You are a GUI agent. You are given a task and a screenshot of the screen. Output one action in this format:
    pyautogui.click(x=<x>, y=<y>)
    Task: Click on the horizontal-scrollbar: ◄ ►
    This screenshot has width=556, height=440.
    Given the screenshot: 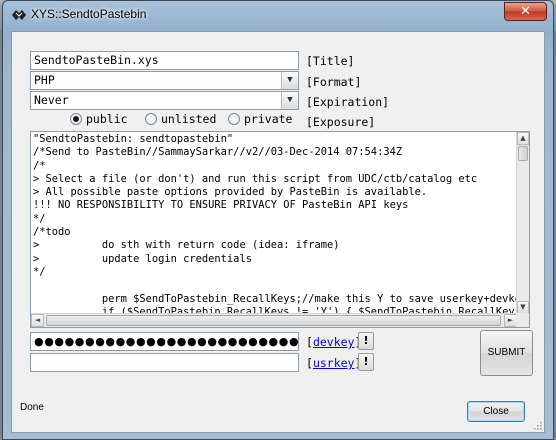 What is the action you would take?
    pyautogui.click(x=274, y=320)
    